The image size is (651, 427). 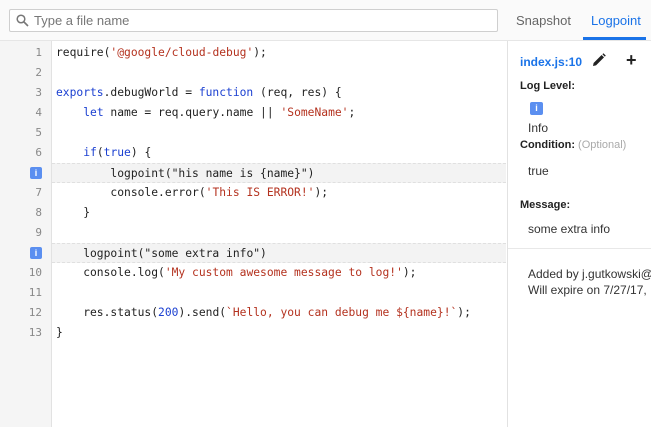 I want to click on logpoint-line: logpoint("his name is {name}"), so click(x=279, y=173).